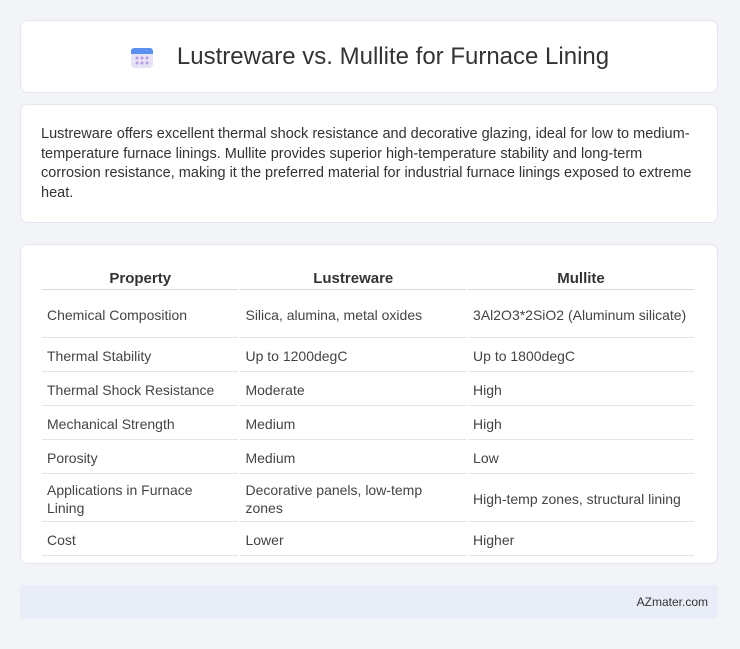  I want to click on table-cell: Applications in Furnace Lining, so click(140, 499).